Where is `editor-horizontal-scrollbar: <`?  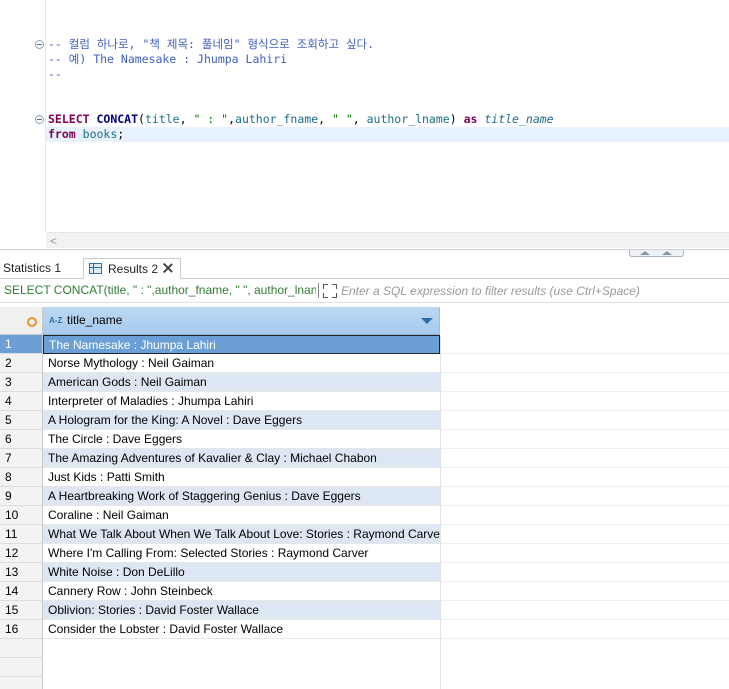
editor-horizontal-scrollbar: < is located at coordinates (387, 240).